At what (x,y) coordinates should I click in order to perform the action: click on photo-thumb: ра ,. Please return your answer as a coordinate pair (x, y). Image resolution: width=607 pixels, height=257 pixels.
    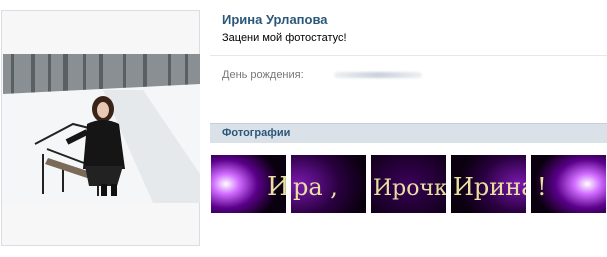
    Looking at the image, I should click on (328, 184).